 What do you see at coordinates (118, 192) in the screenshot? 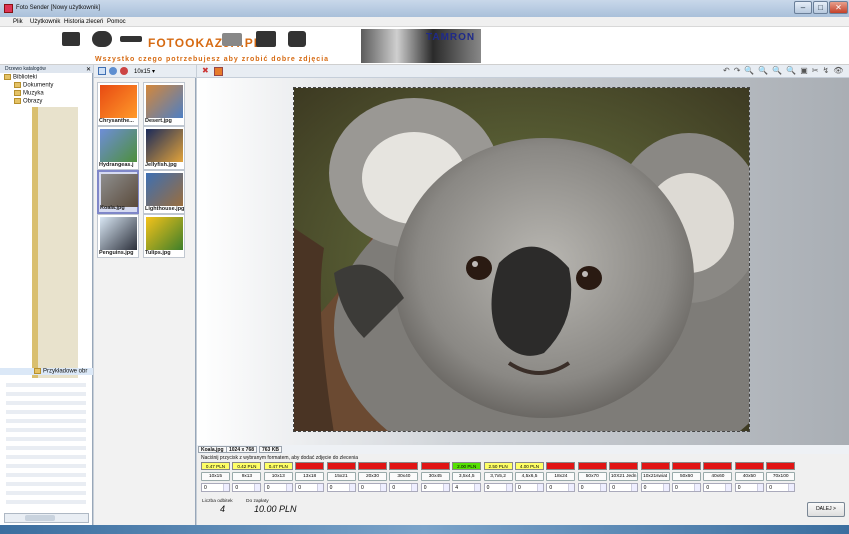
I see `thumbnail: Koala.jpg` at bounding box center [118, 192].